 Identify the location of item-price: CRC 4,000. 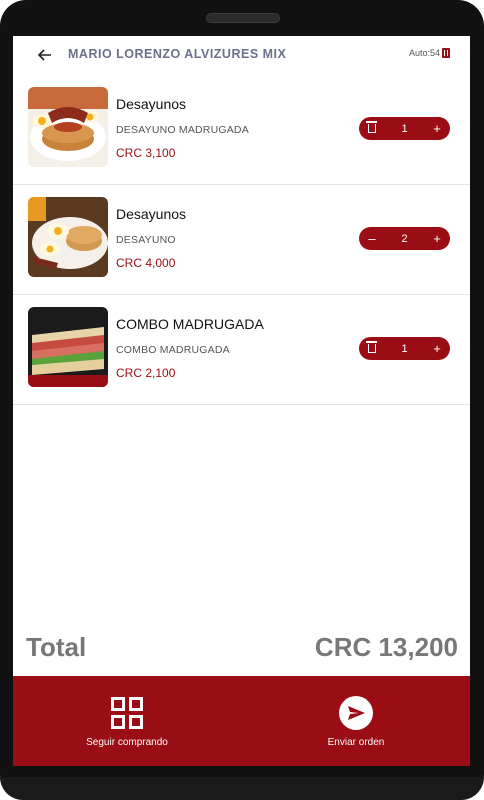
(146, 263).